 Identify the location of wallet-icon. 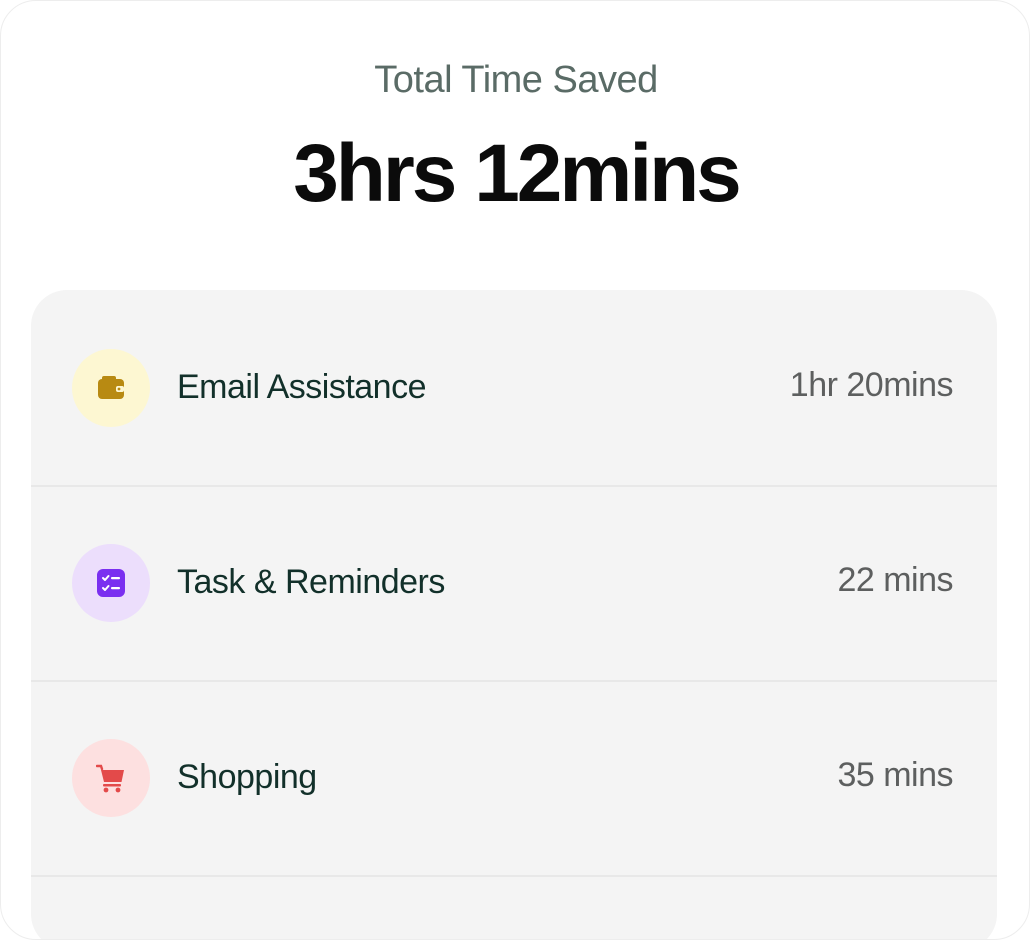
(111, 387).